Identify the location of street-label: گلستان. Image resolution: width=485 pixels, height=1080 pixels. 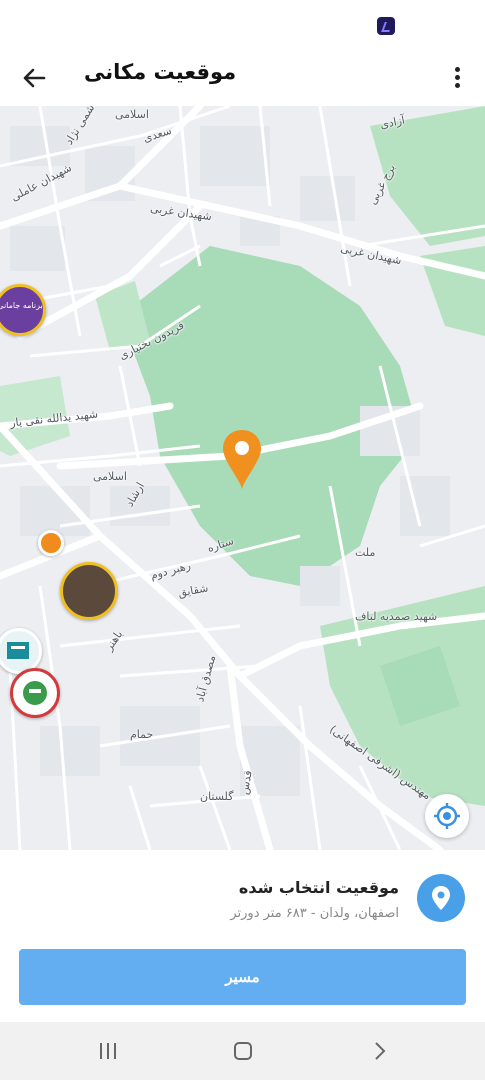
(217, 796).